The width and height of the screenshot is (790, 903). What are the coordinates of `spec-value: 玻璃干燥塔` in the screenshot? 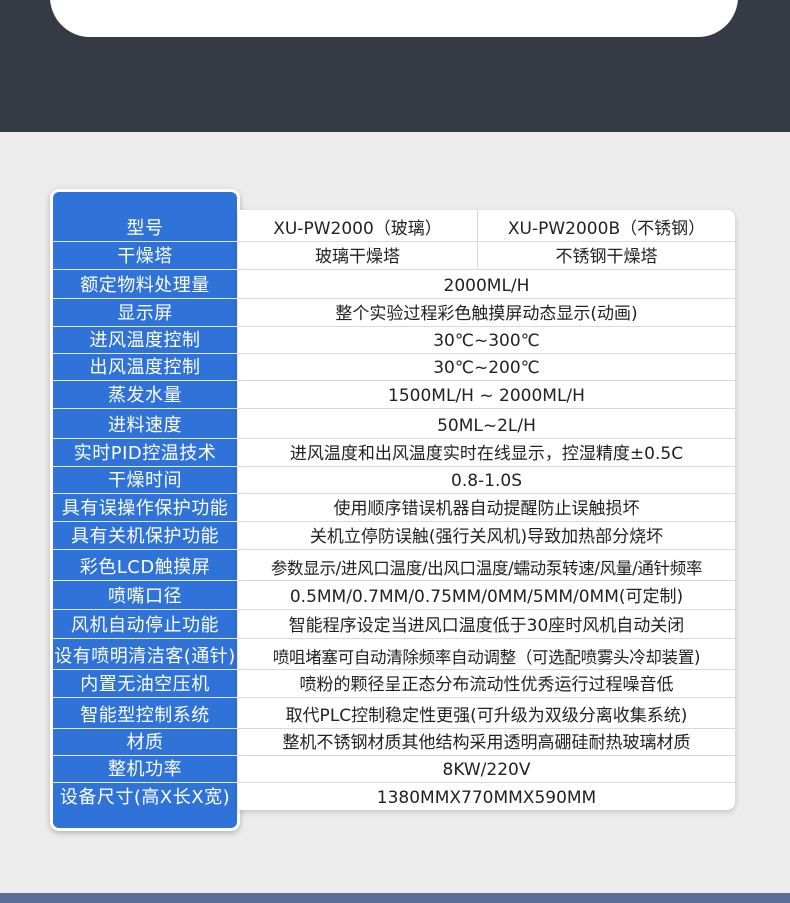 It's located at (358, 255).